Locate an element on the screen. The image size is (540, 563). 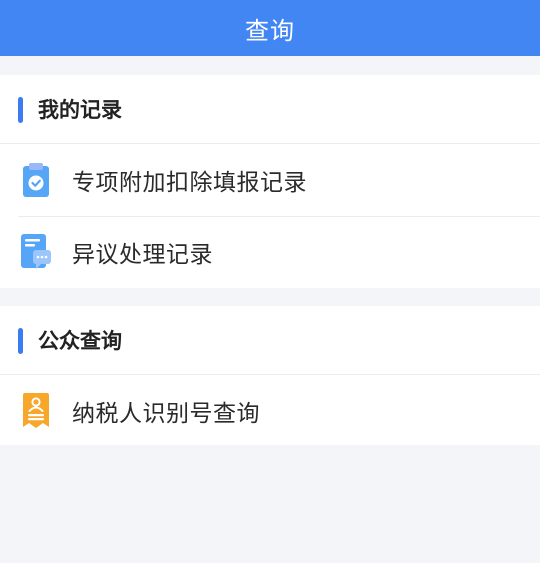
document-chat-icon is located at coordinates (36, 252).